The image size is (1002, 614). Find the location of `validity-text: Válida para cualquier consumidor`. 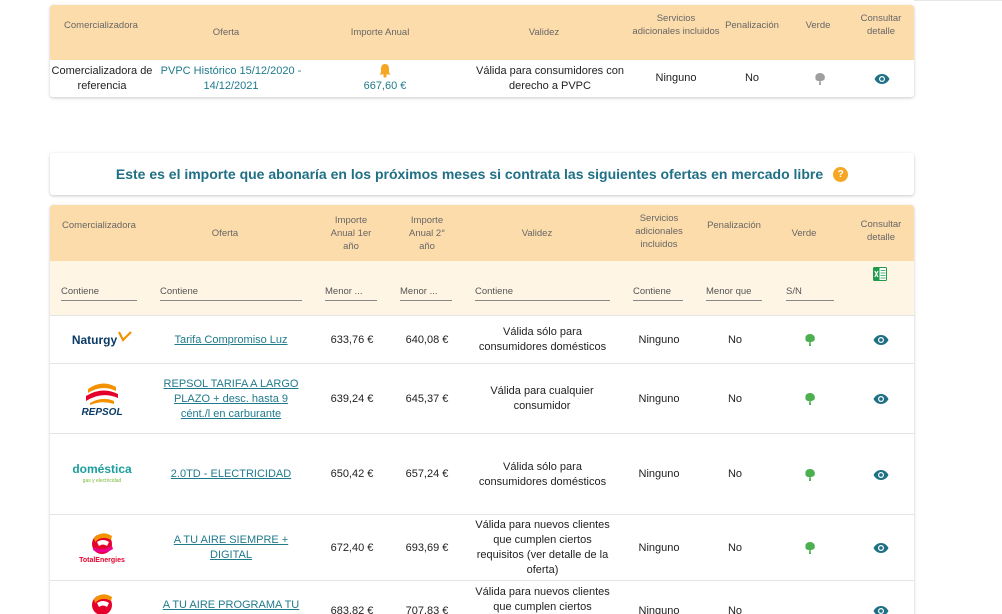

validity-text: Válida para cualquier consumidor is located at coordinates (542, 398).